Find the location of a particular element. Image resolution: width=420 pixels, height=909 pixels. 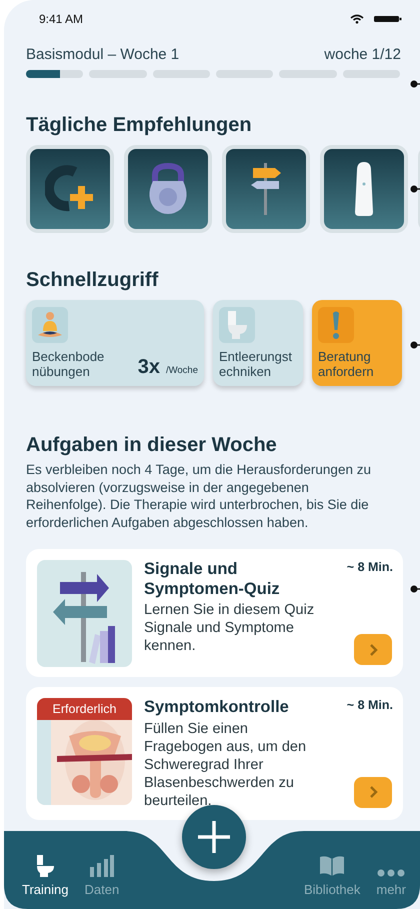

more-icon is located at coordinates (391, 873).